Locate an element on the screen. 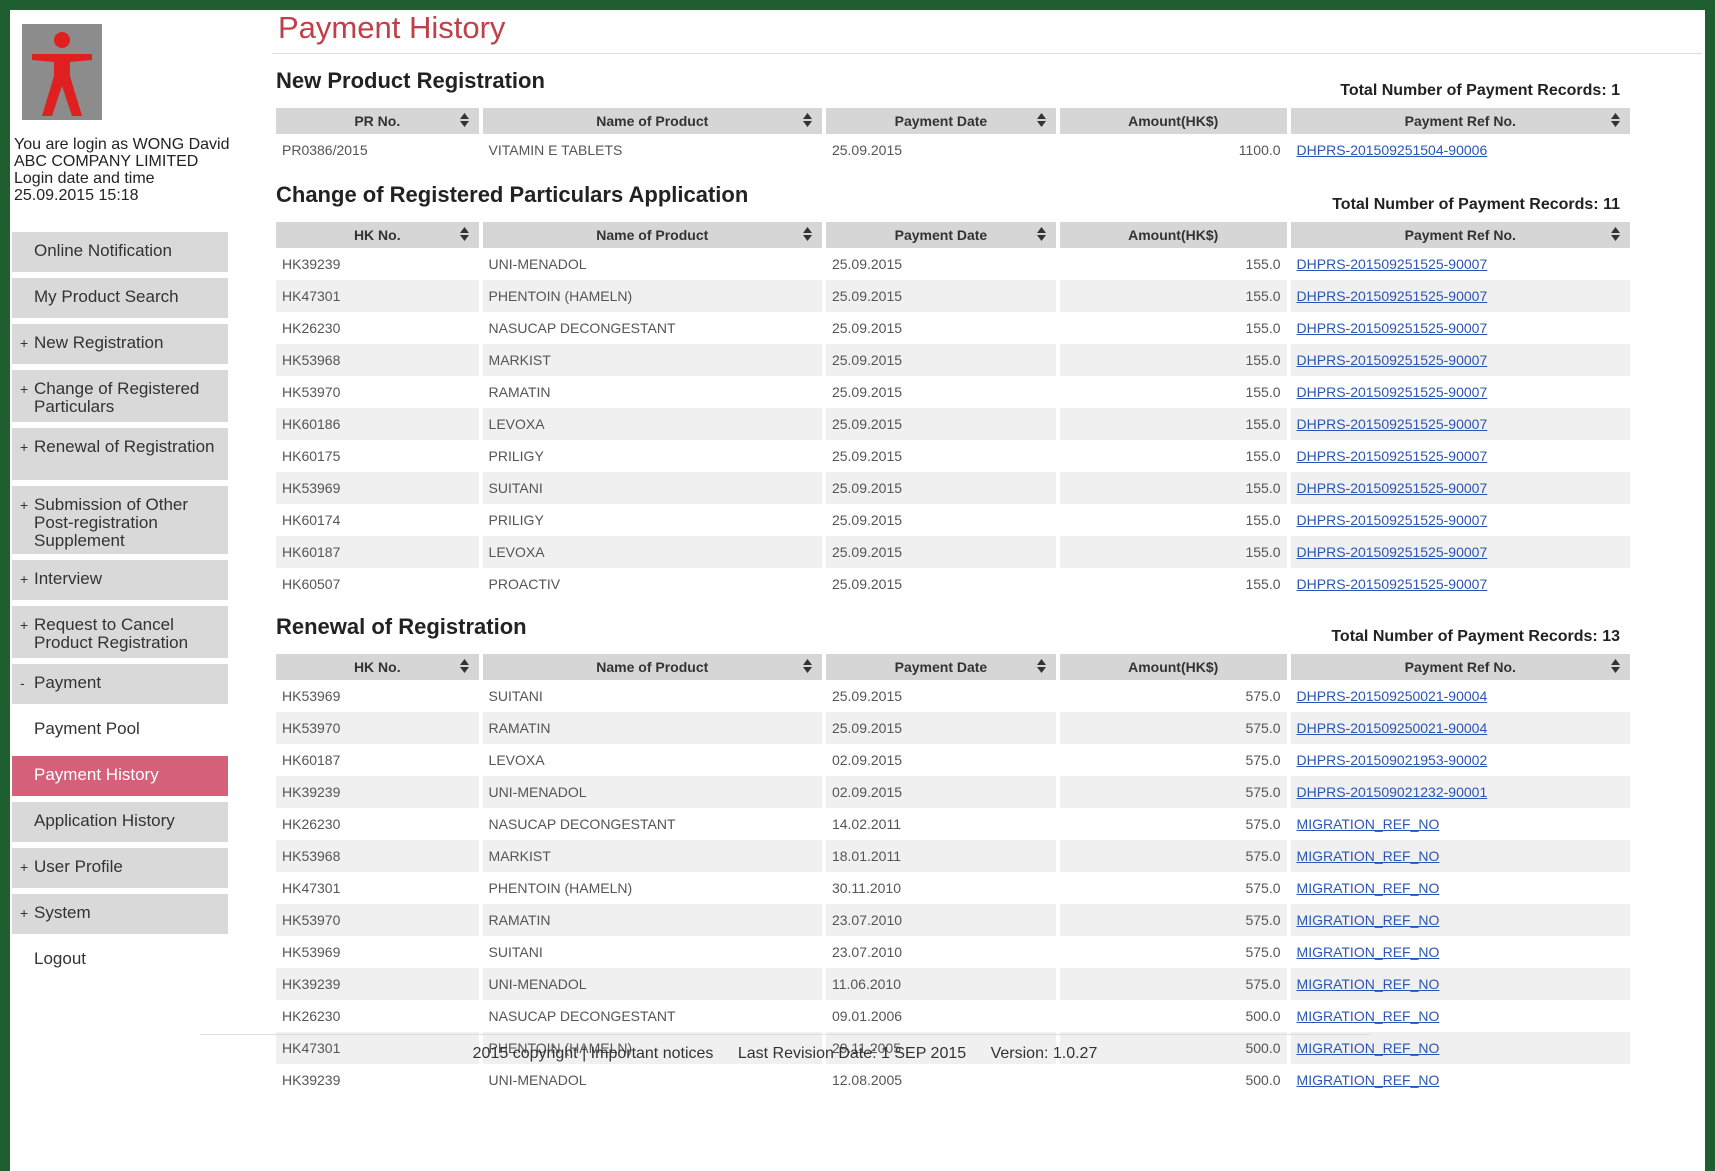  cell-amount: 575.0 is located at coordinates (1263, 824).